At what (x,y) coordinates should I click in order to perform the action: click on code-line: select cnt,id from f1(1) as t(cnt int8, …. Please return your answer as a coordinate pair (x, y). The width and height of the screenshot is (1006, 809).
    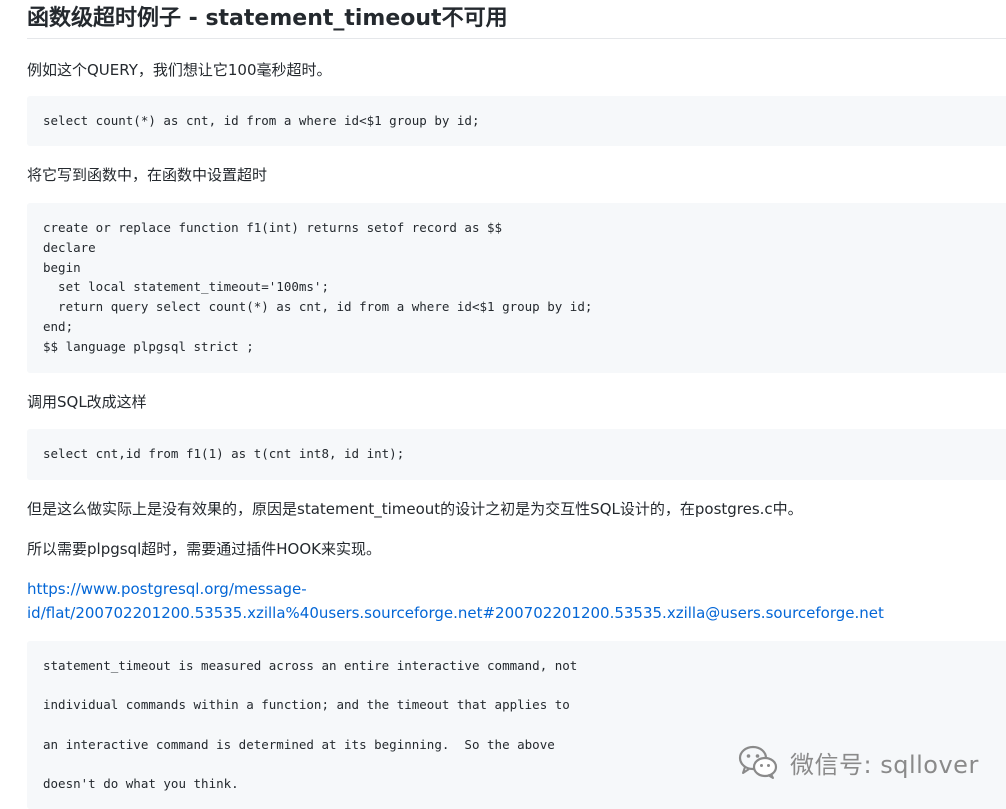
    Looking at the image, I should click on (224, 453).